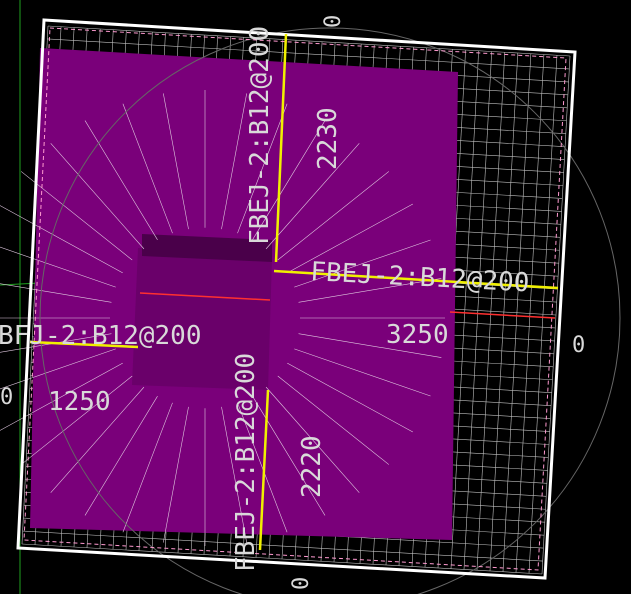 The width and height of the screenshot is (631, 594). What do you see at coordinates (328, 138) in the screenshot?
I see `dimension-top: 2230` at bounding box center [328, 138].